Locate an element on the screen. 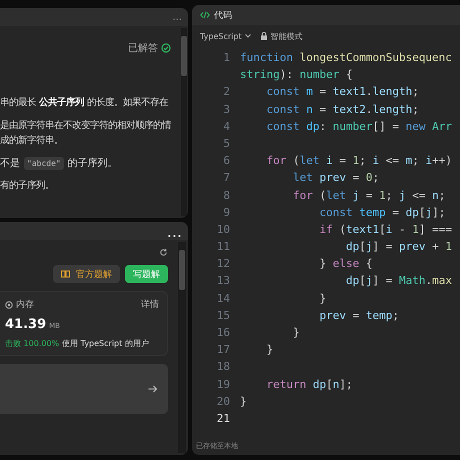 This screenshot has width=460, height=460. beats-percentage: 击败 100.00% is located at coordinates (32, 343).